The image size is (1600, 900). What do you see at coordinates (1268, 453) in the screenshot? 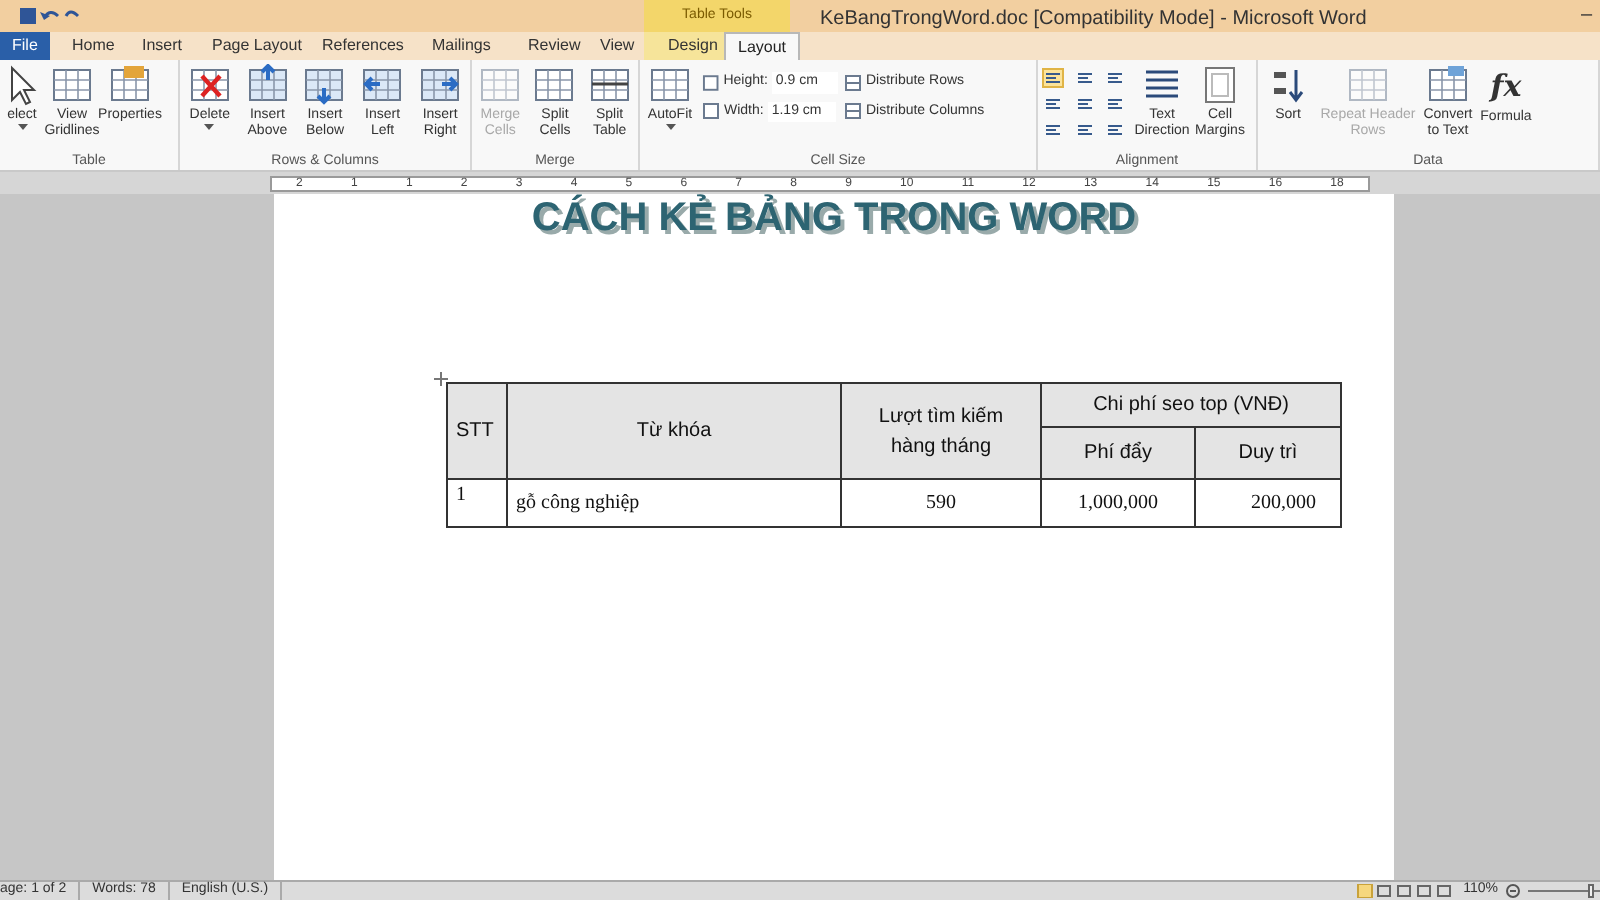
I see `header-cell: Duy trì` at bounding box center [1268, 453].